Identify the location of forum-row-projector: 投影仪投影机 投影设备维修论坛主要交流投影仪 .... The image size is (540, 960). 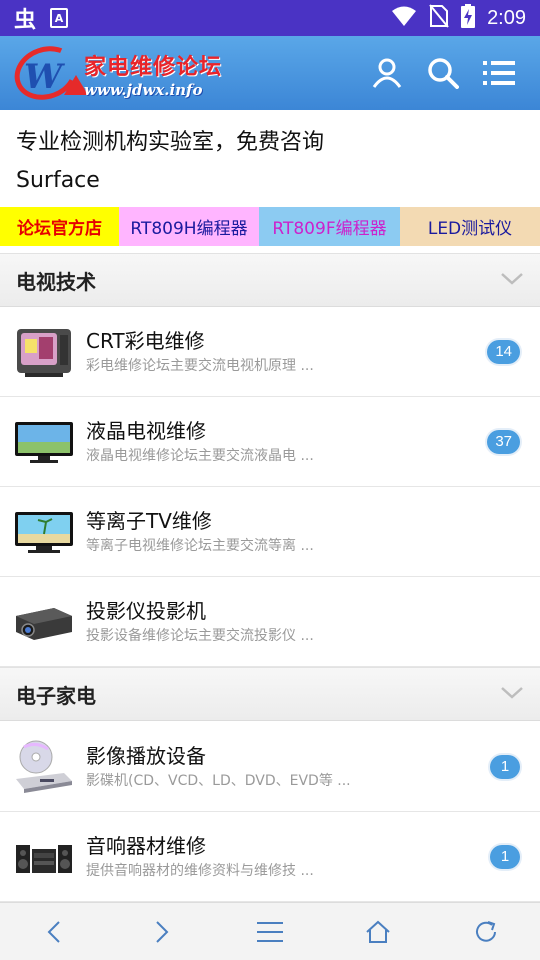
(270, 622).